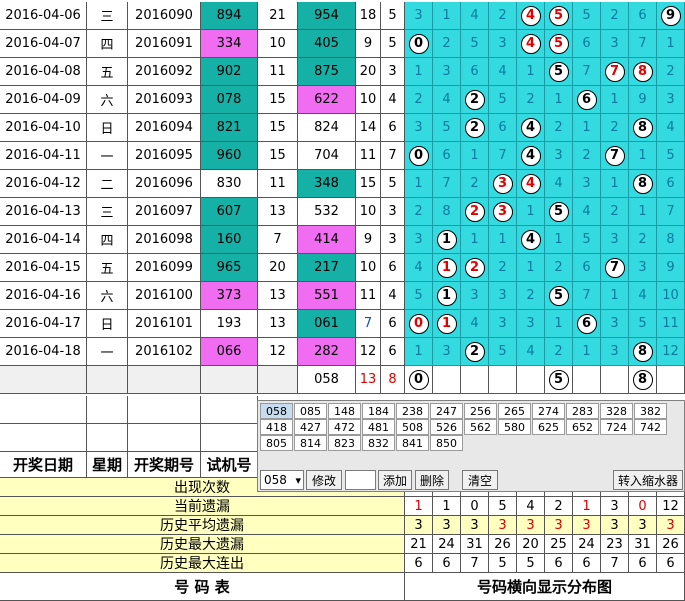 This screenshot has height=601, width=685. What do you see at coordinates (164, 156) in the screenshot?
I see `row-issue: 2016095` at bounding box center [164, 156].